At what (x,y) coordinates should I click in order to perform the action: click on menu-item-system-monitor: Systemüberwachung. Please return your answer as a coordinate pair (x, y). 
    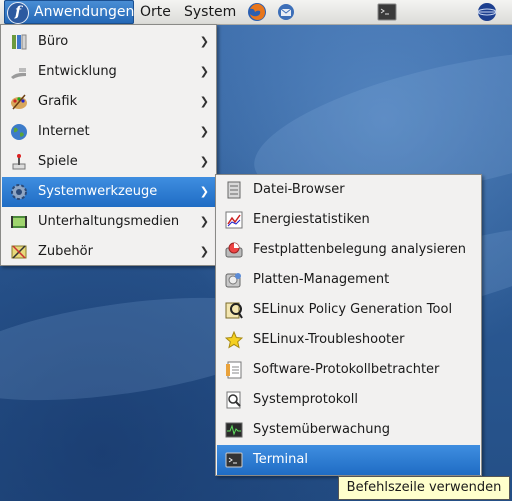
    Looking at the image, I should click on (348, 430).